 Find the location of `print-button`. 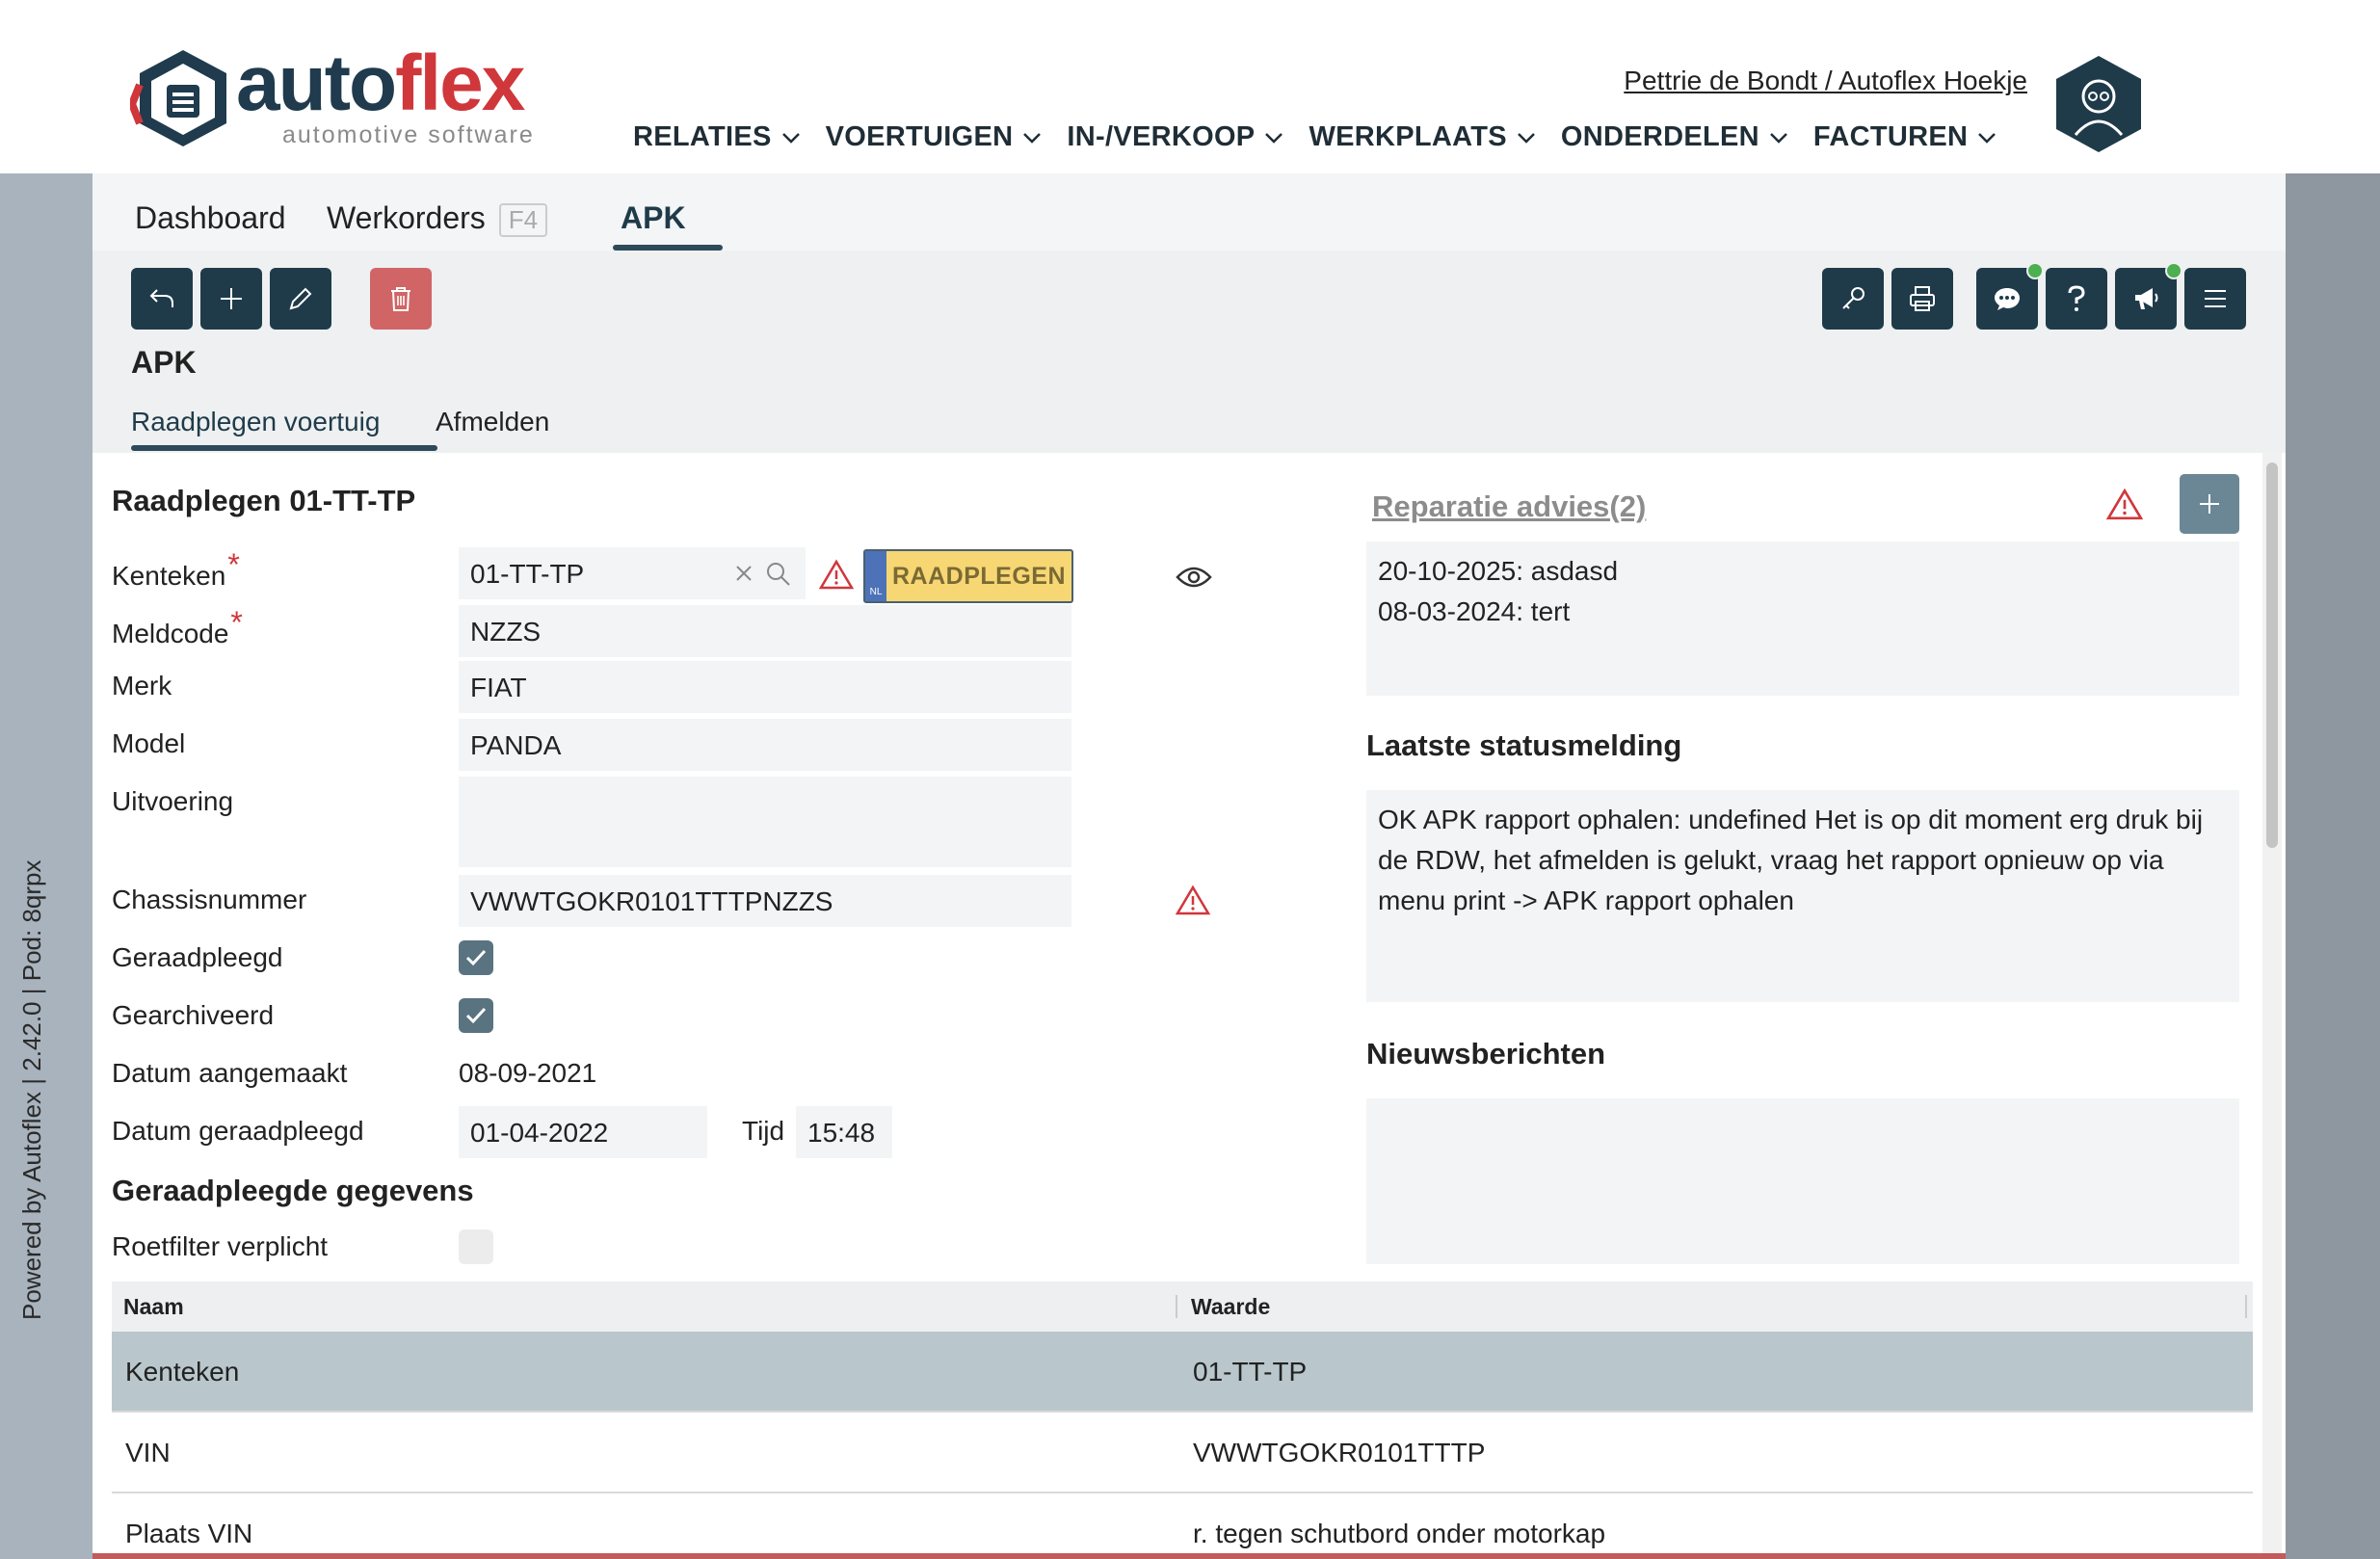

print-button is located at coordinates (1922, 299).